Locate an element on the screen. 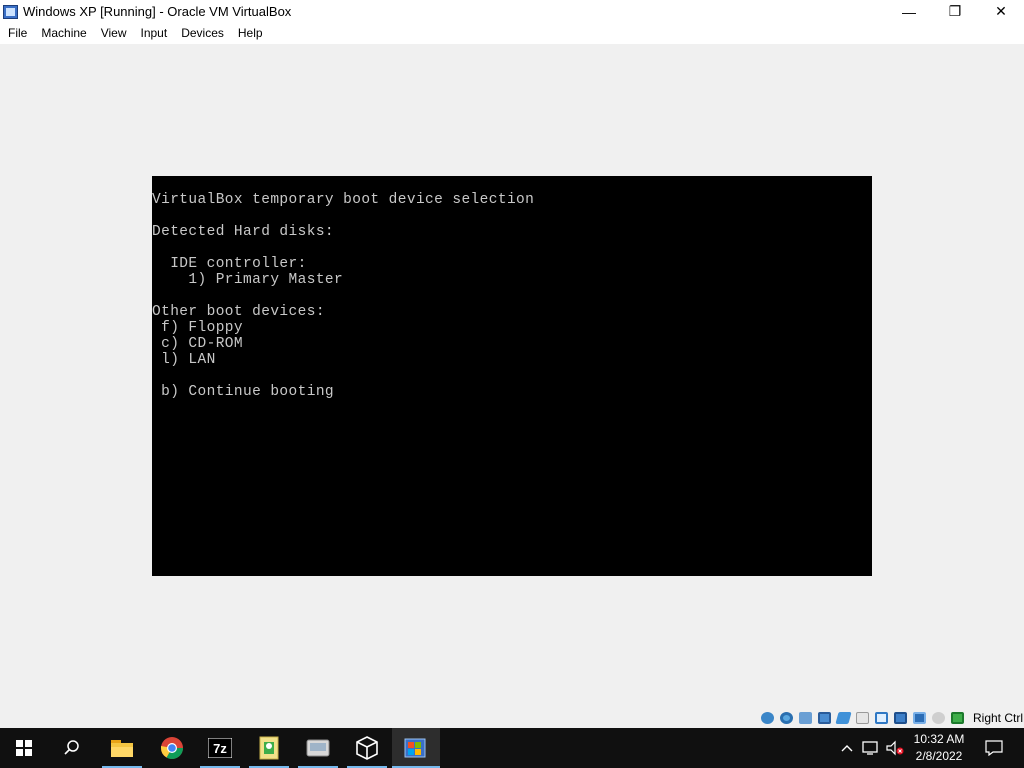 This screenshot has width=1024, height=768. taskbar-chrome is located at coordinates (172, 748).